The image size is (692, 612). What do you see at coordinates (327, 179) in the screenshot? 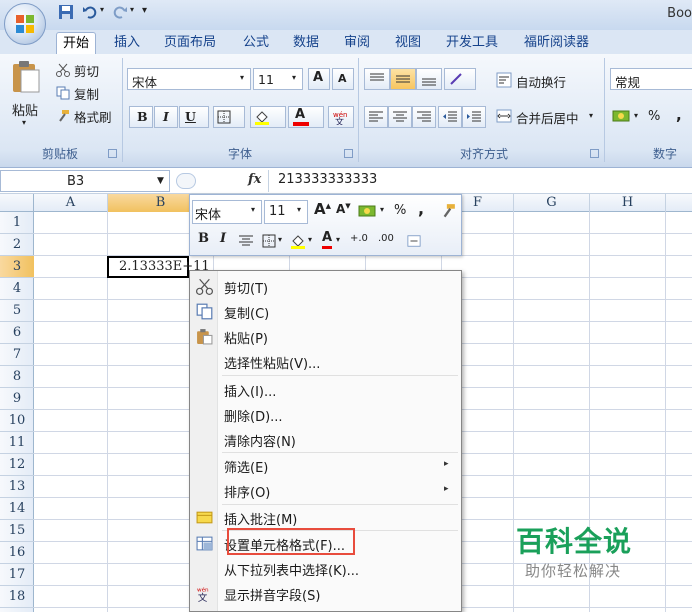
I see `formula-input: 213333333333` at bounding box center [327, 179].